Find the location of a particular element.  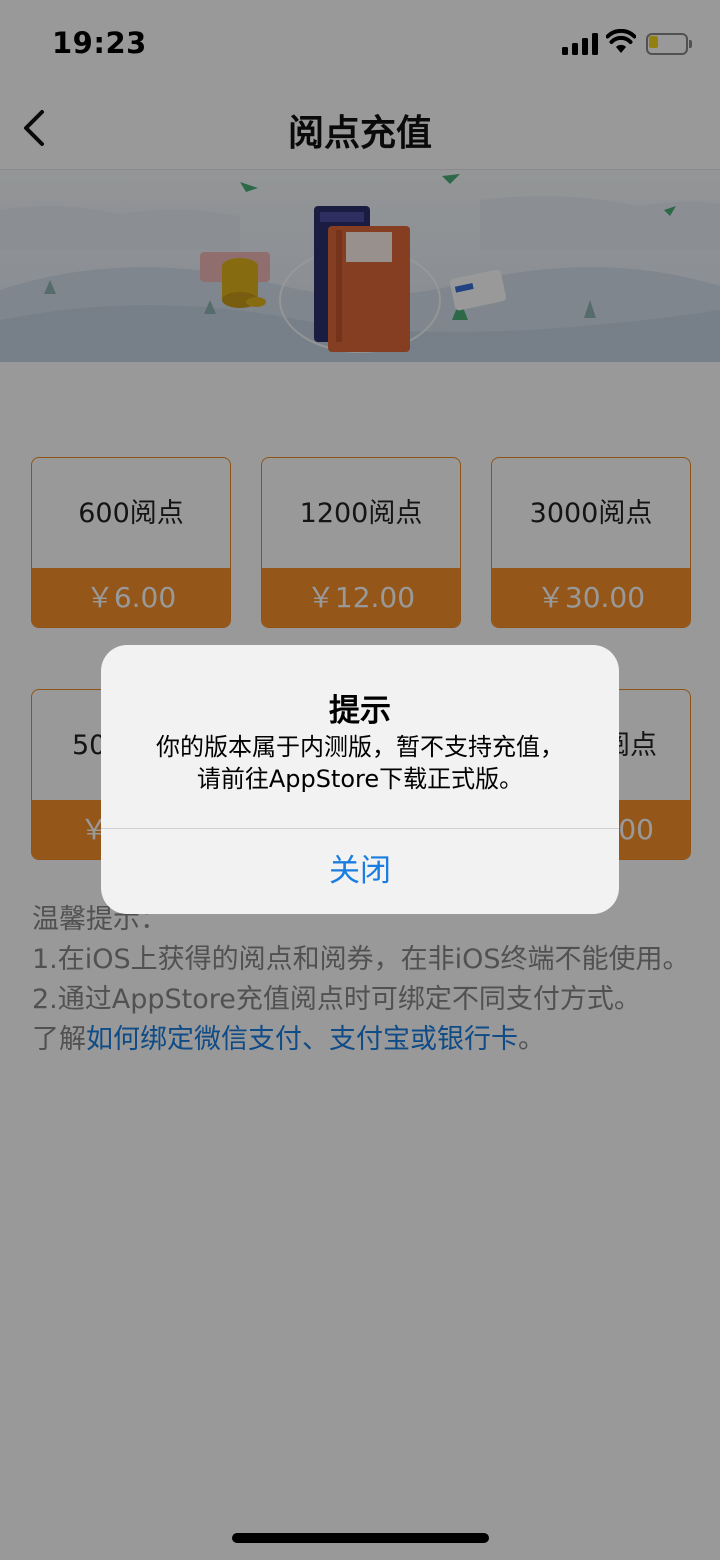

home-indicator is located at coordinates (360, 1538).